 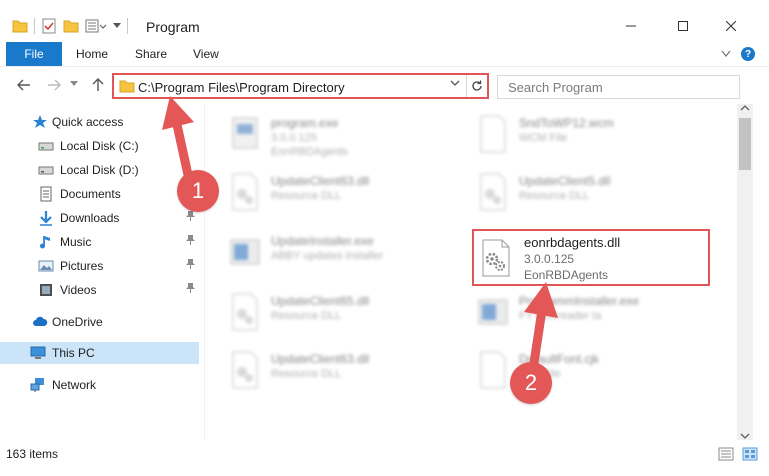 What do you see at coordinates (173, 27) in the screenshot?
I see `window-title: Program` at bounding box center [173, 27].